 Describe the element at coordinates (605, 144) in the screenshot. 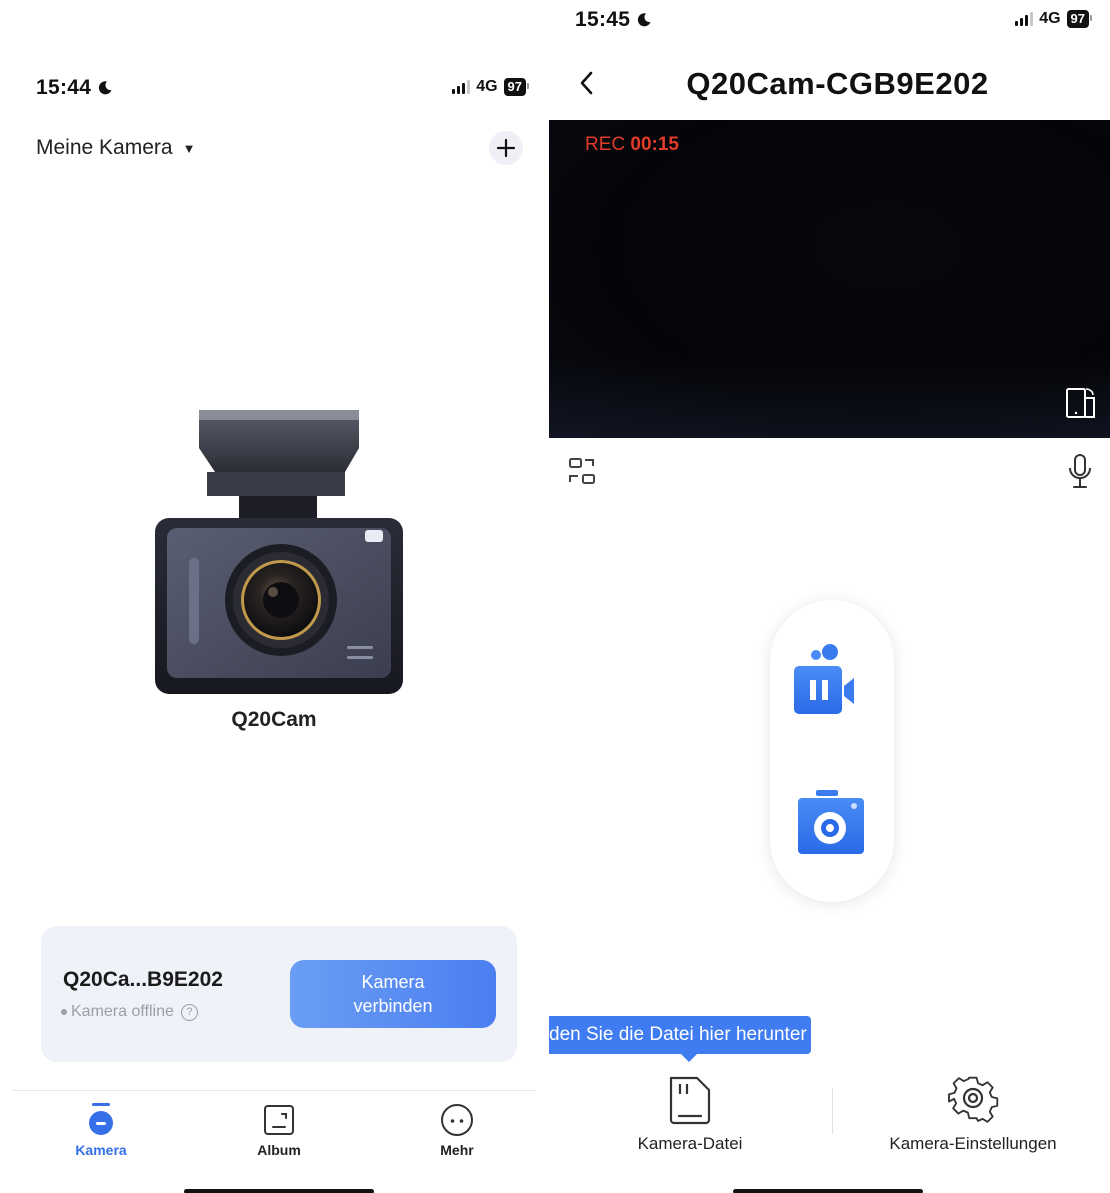

I see `rec-label: REC` at that location.